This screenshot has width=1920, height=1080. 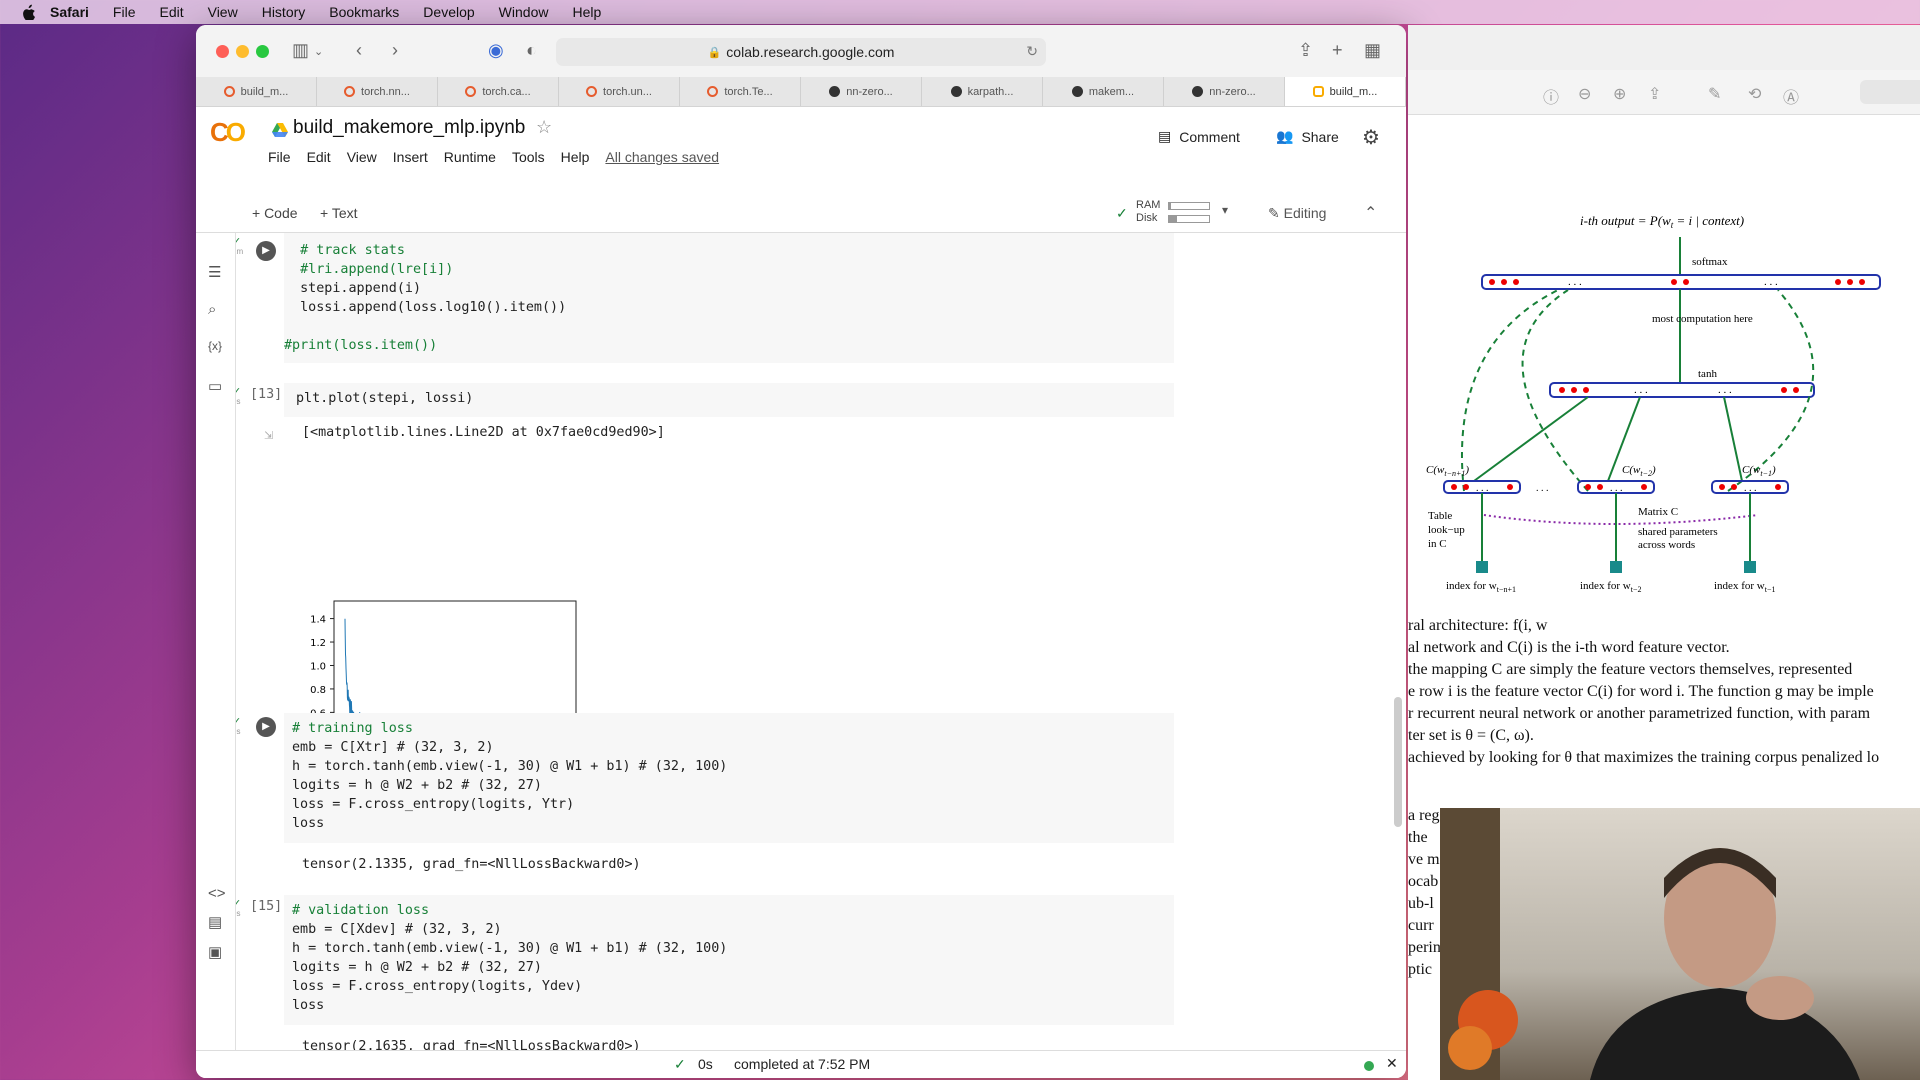 What do you see at coordinates (1681, 282) in the screenshot?
I see `softmax-layer` at bounding box center [1681, 282].